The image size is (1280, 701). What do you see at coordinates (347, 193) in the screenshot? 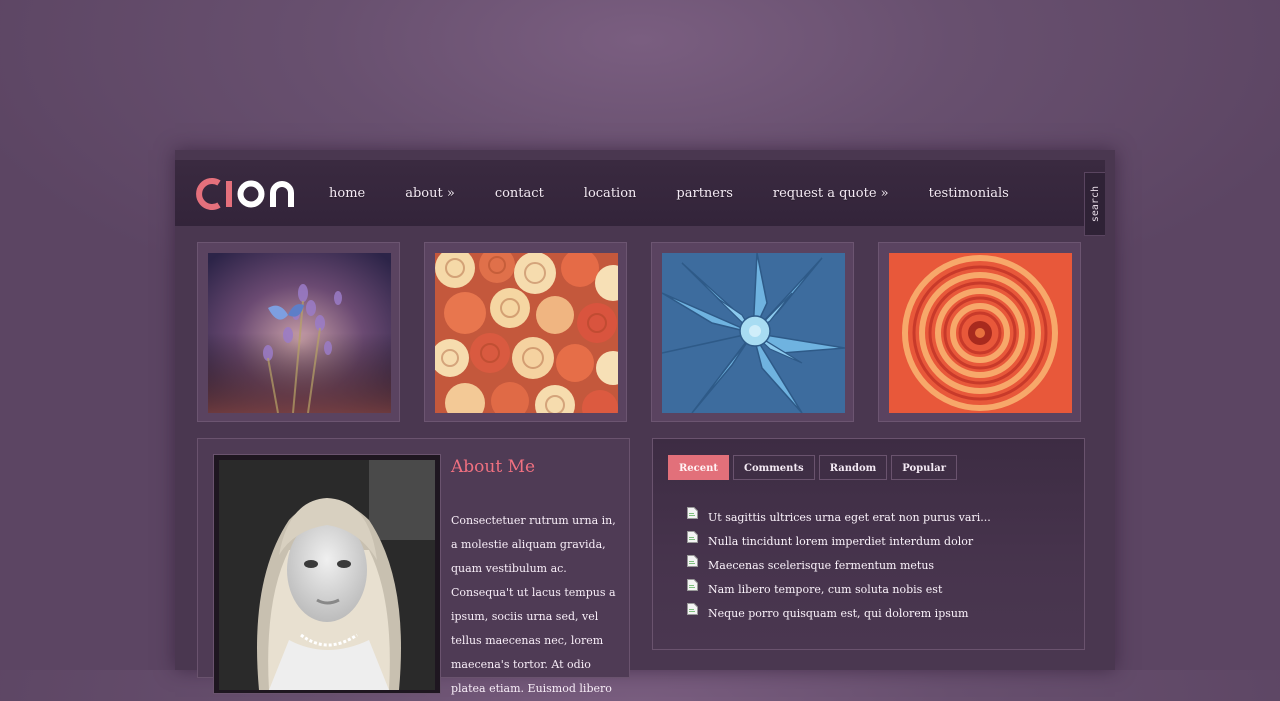
I see `nav-home: home` at bounding box center [347, 193].